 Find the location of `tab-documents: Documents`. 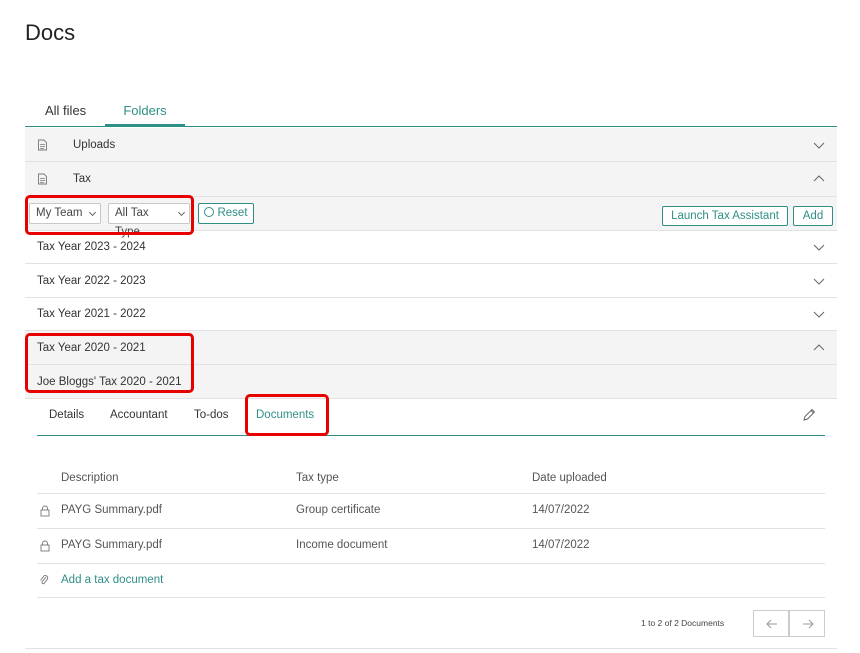

tab-documents: Documents is located at coordinates (285, 415).